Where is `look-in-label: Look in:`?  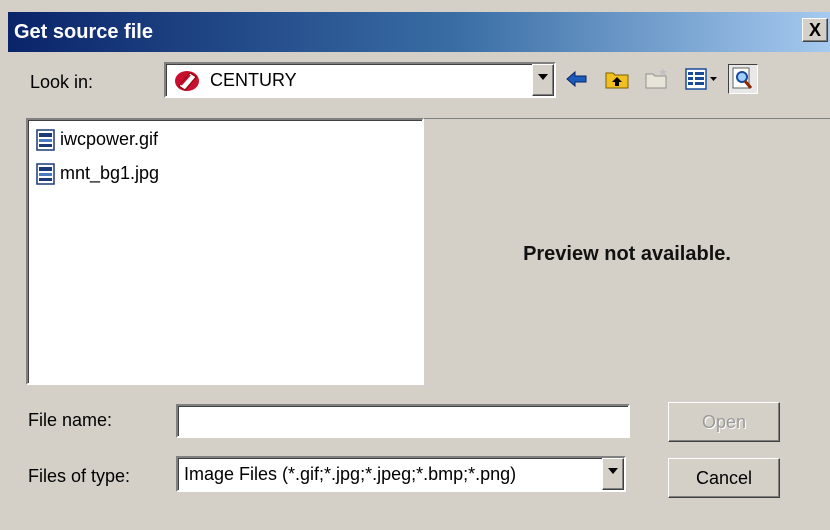 look-in-label: Look in: is located at coordinates (62, 82).